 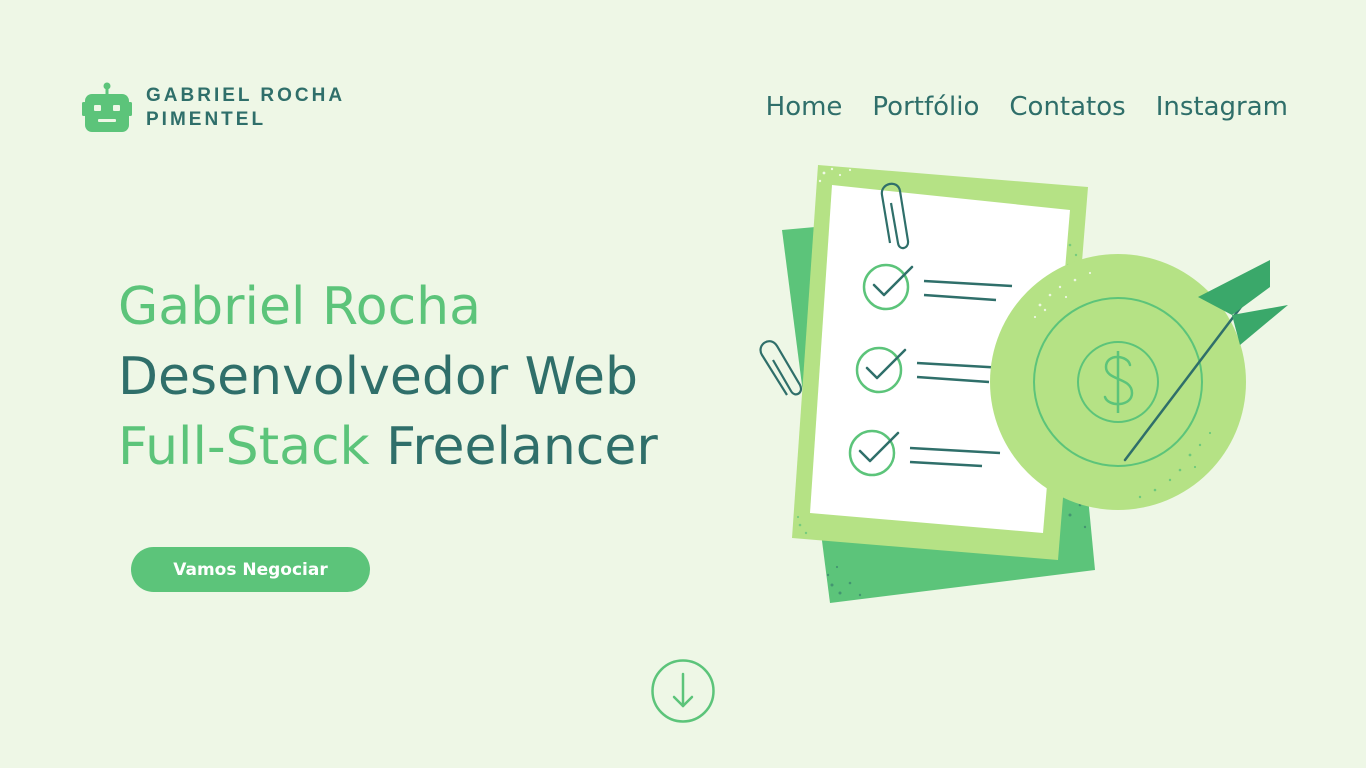 What do you see at coordinates (513, 447) in the screenshot?
I see `hero-subtitle-rest: Freelancer` at bounding box center [513, 447].